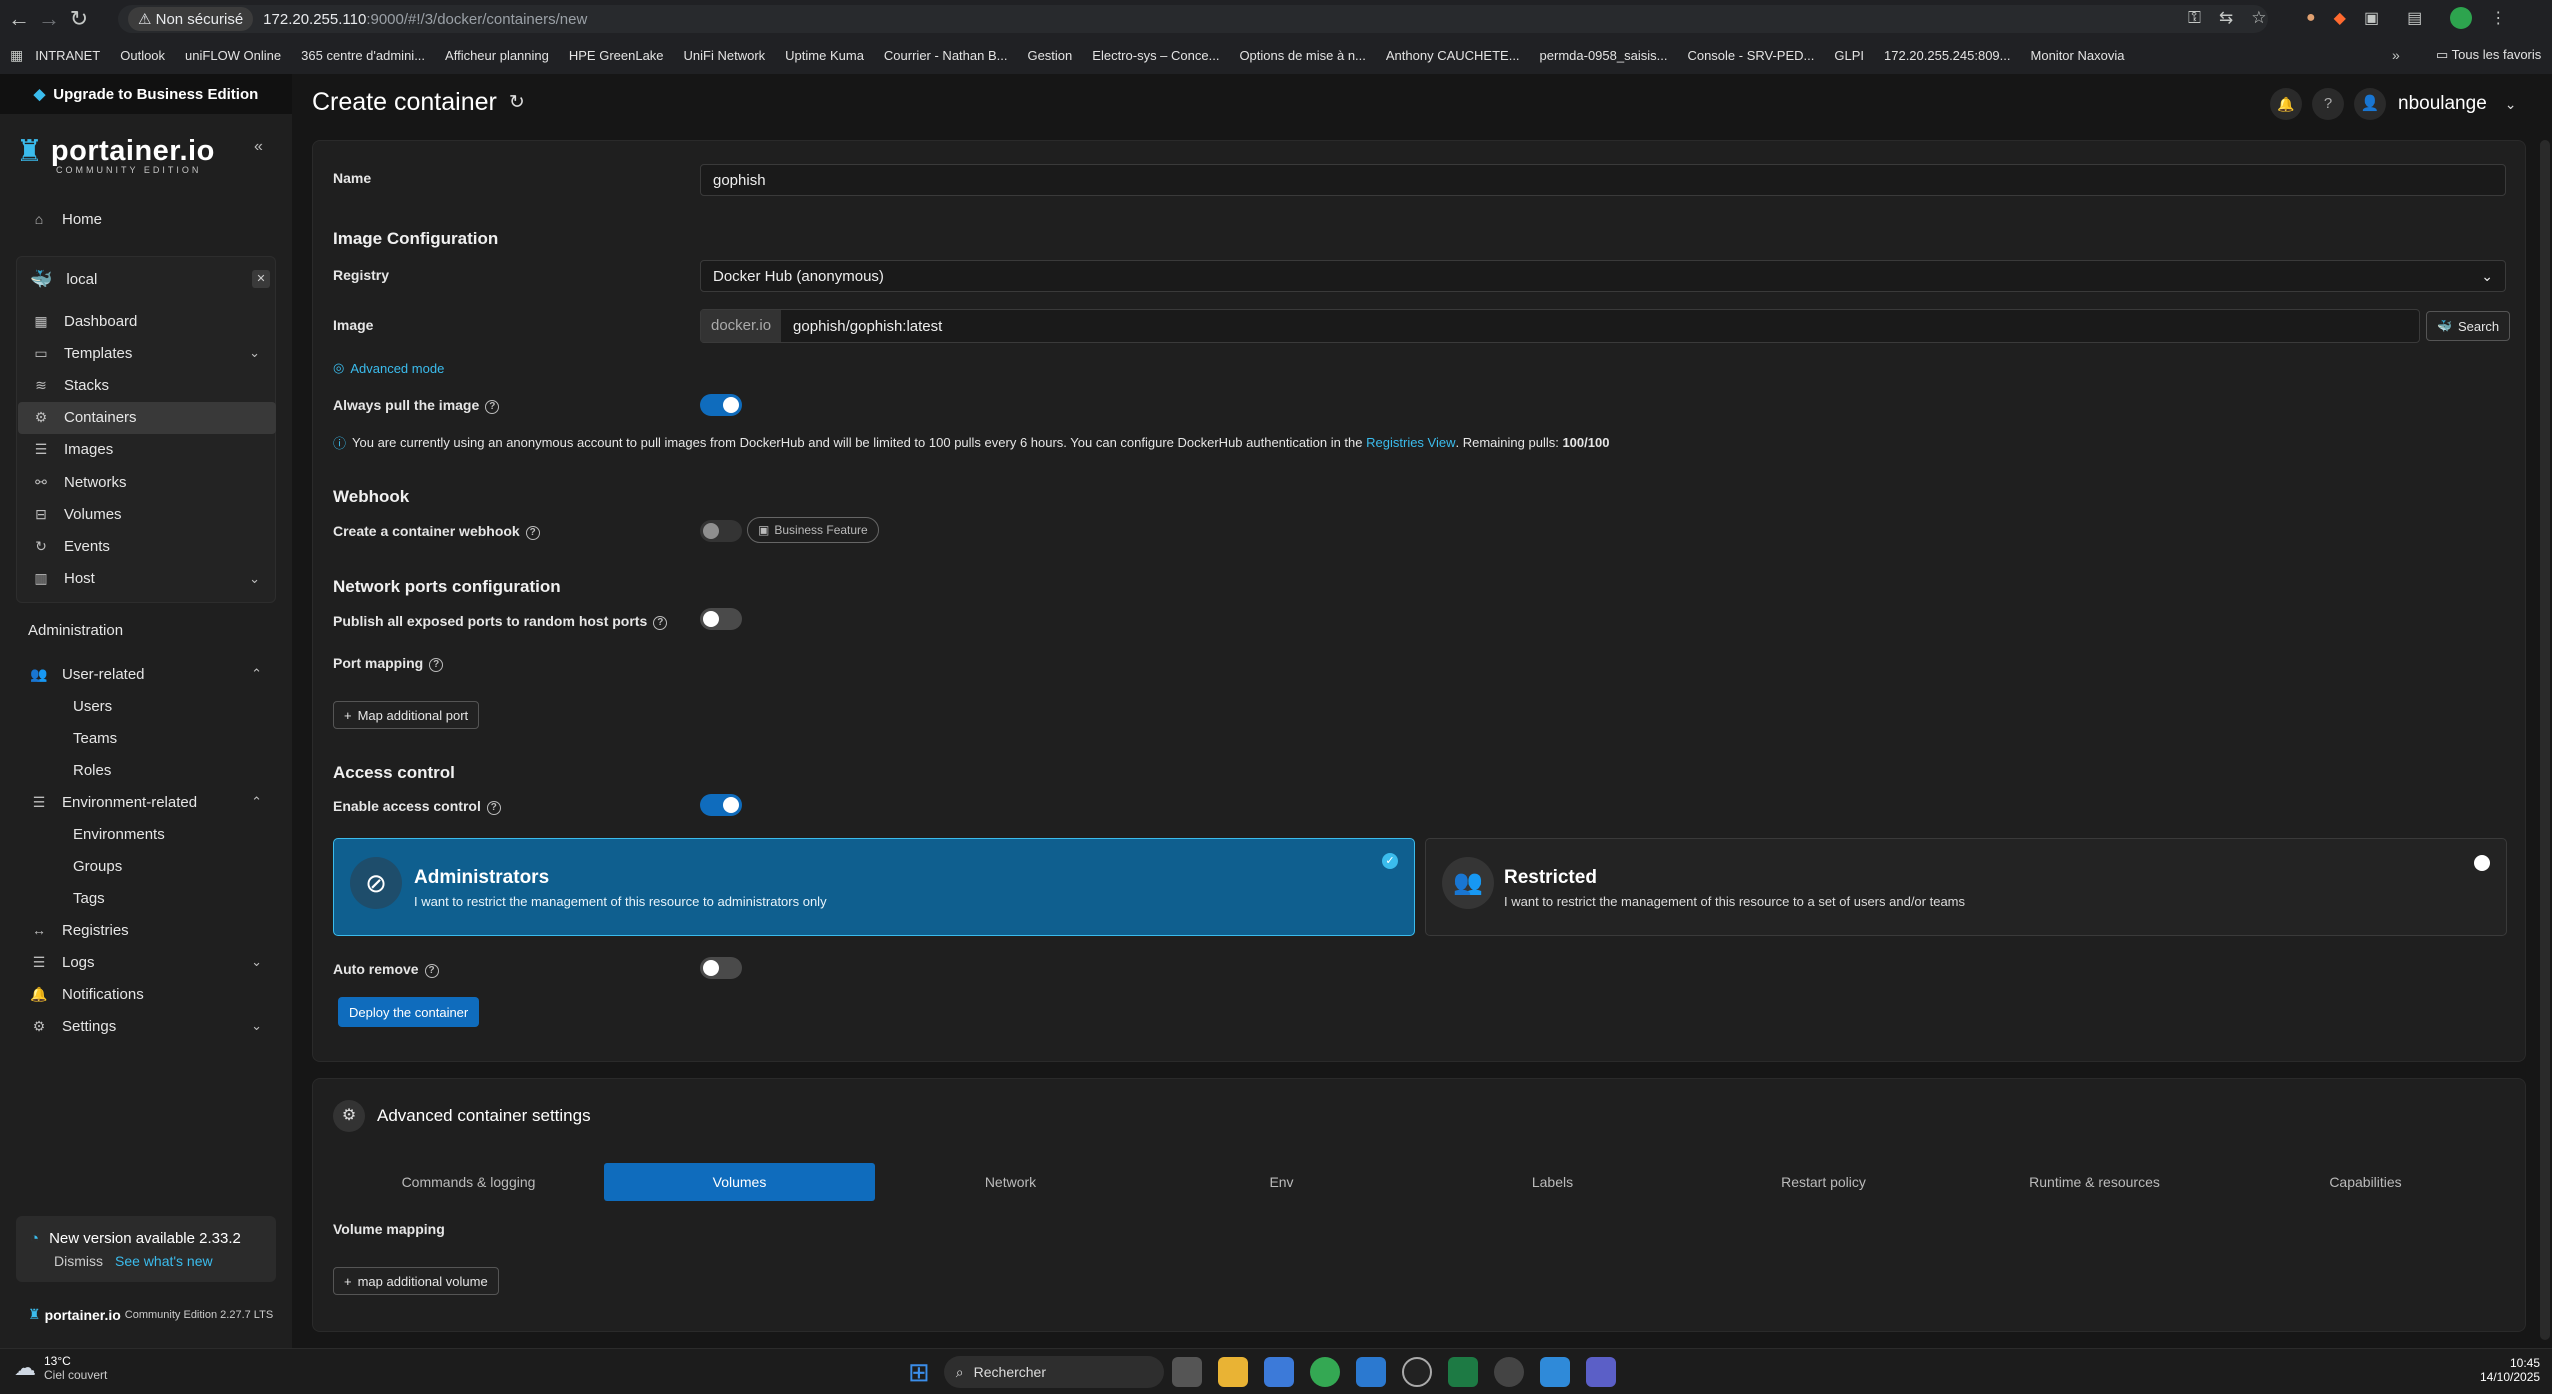 This screenshot has width=2552, height=1394. Describe the element at coordinates (725, 55) in the screenshot. I see `bookmark-item: UniFi Network` at that location.